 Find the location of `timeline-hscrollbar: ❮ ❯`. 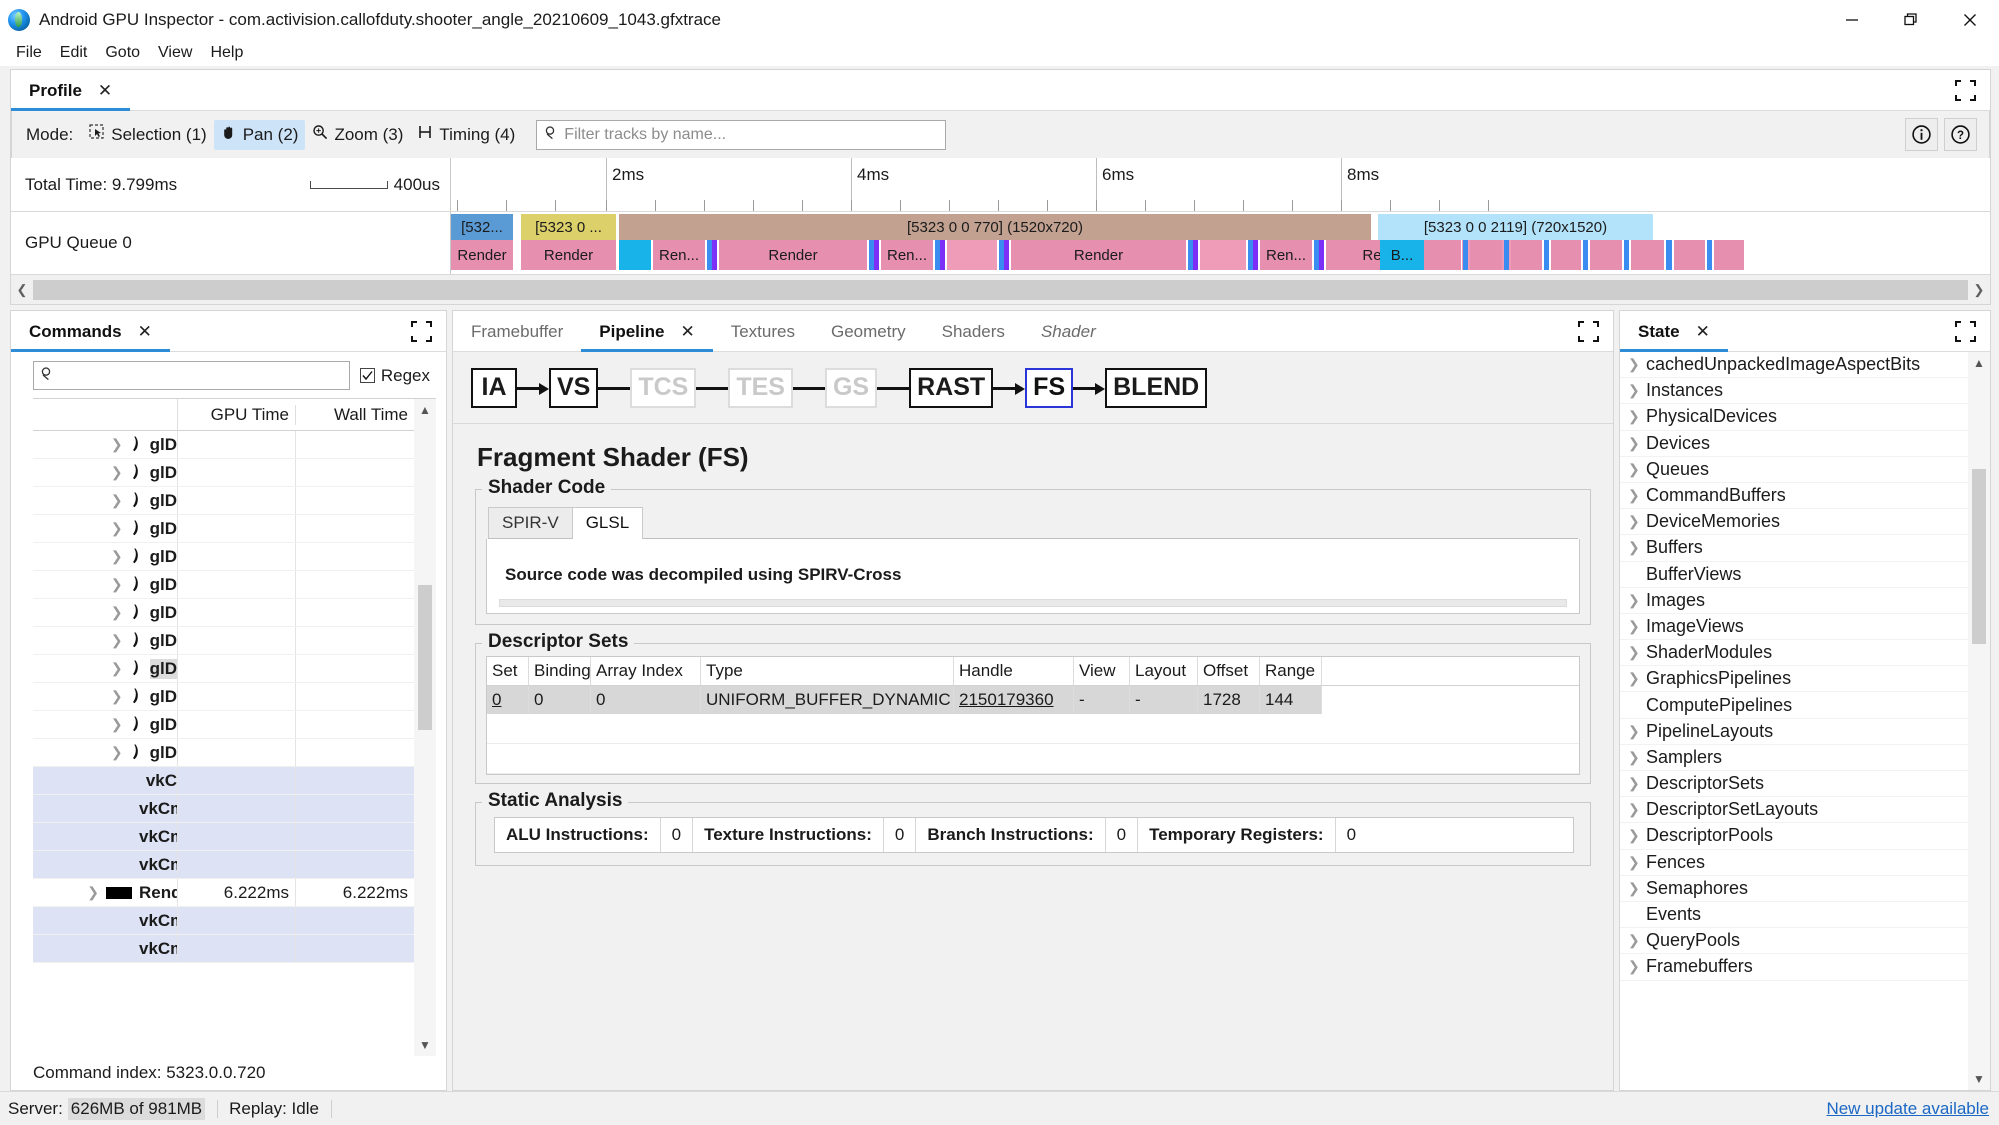

timeline-hscrollbar: ❮ ❯ is located at coordinates (1000, 289).